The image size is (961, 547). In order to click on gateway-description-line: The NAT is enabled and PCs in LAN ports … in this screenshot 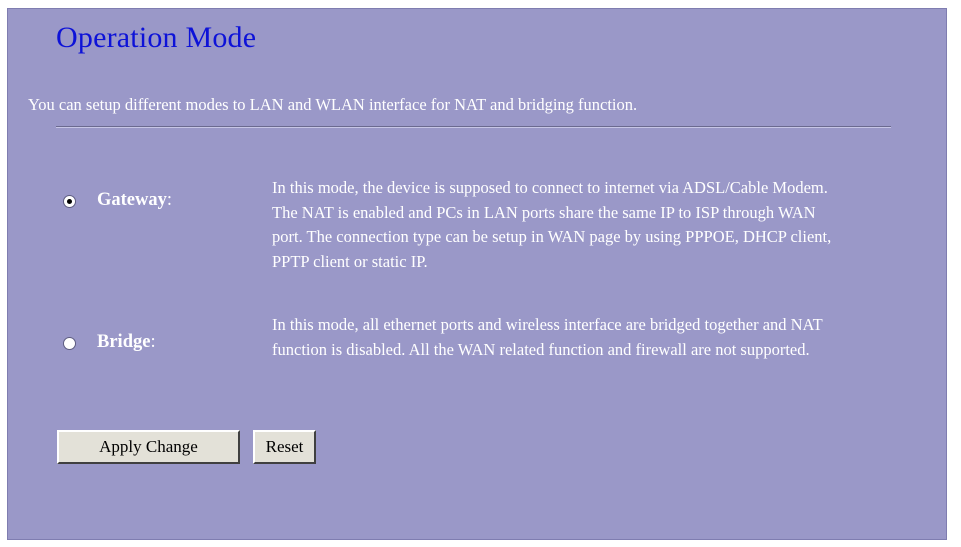, I will do `click(544, 212)`.